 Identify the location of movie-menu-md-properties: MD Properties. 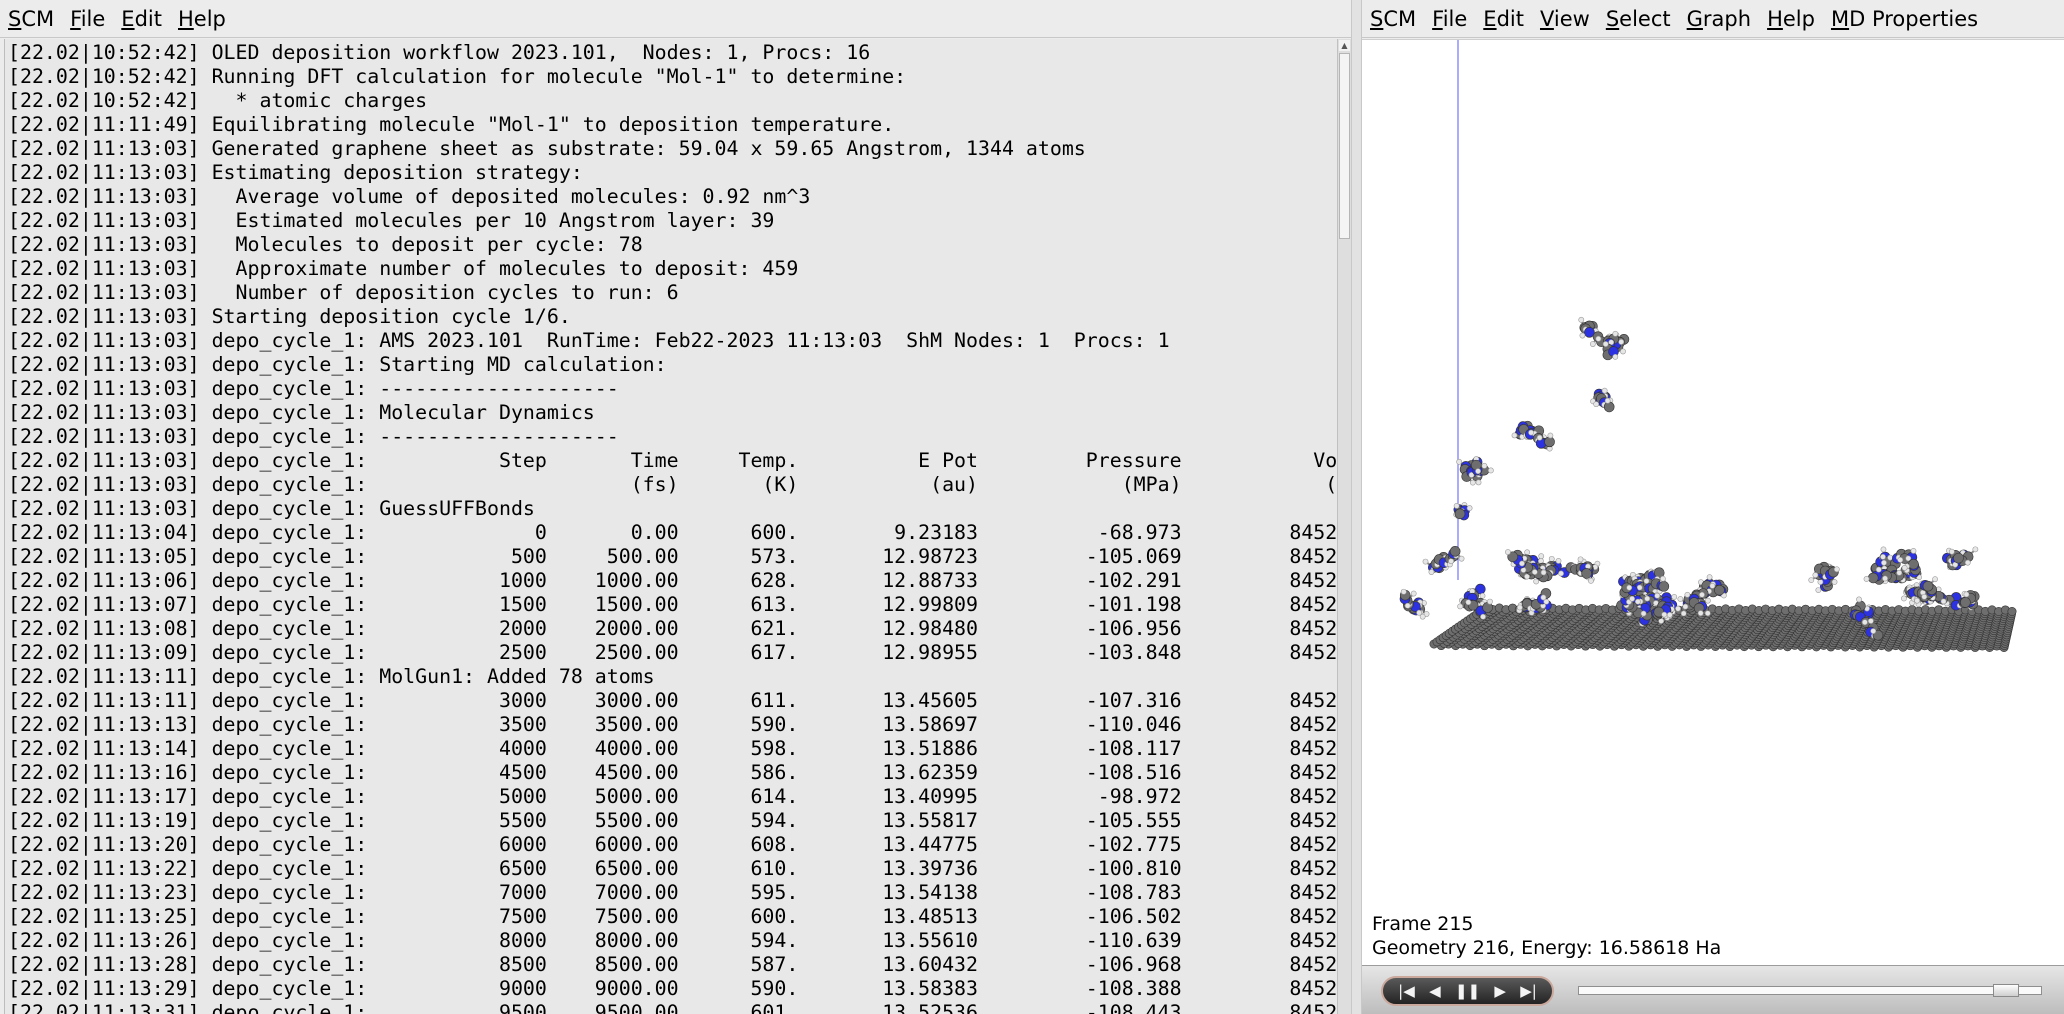
(1904, 19).